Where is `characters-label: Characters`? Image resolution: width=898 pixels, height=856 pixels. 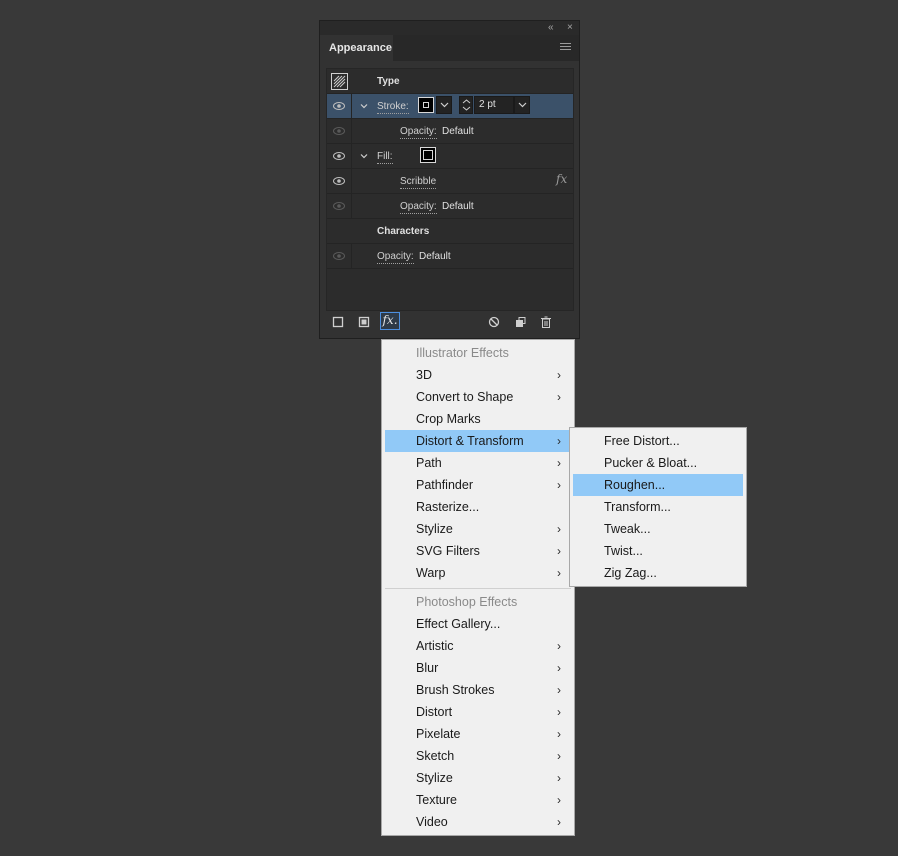
characters-label: Characters is located at coordinates (403, 231).